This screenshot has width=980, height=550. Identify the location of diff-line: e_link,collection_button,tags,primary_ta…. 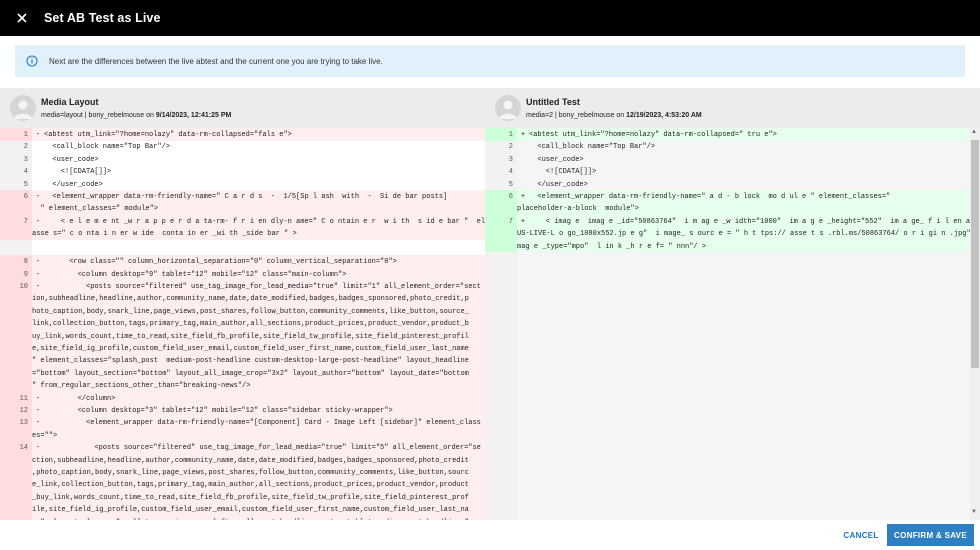
(234, 485).